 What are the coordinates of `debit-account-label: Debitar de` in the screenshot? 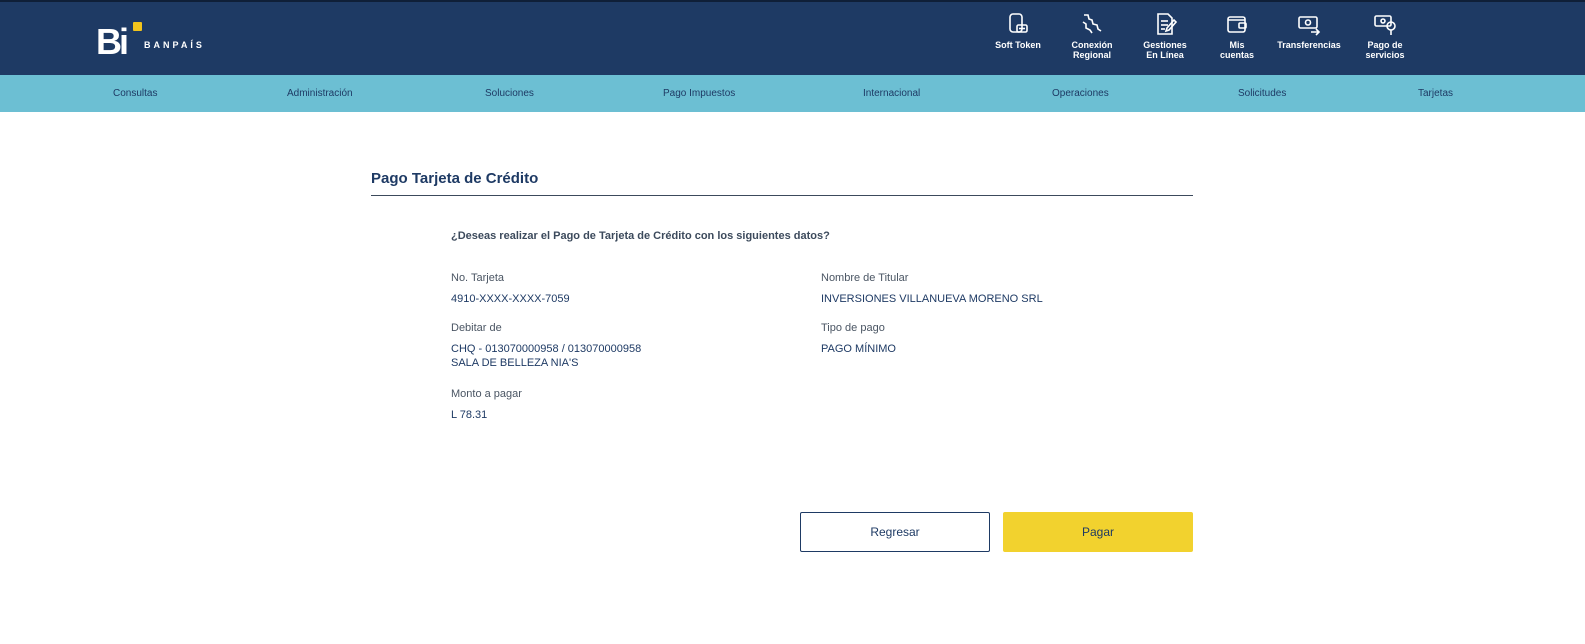 It's located at (476, 328).